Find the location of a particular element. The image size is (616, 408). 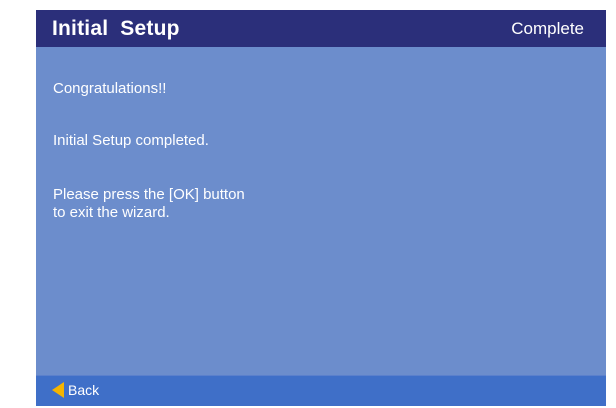

footer-bar: Back is located at coordinates (321, 390).